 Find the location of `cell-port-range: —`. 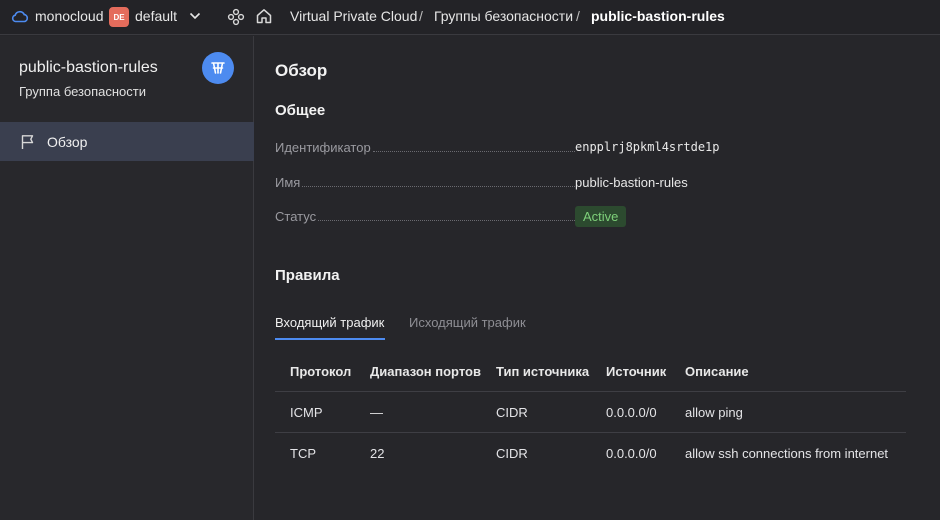

cell-port-range: — is located at coordinates (376, 412).